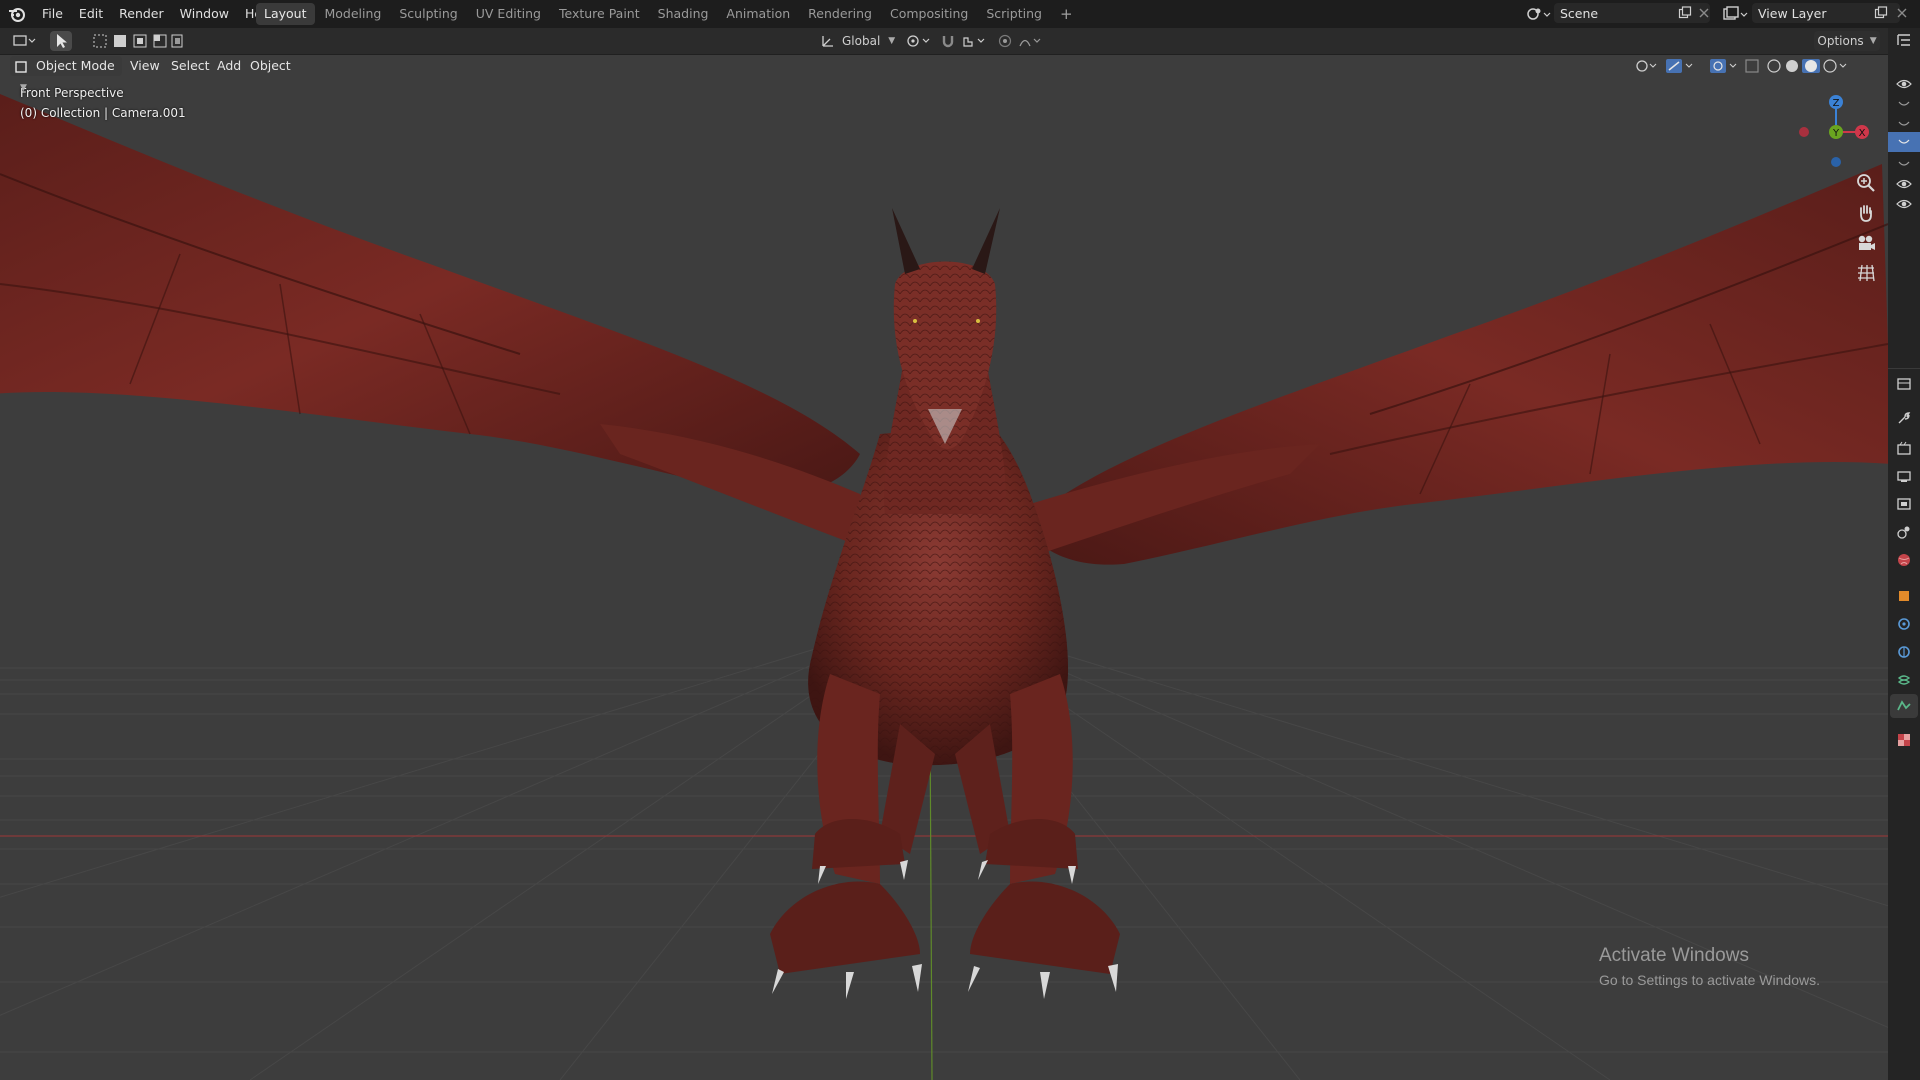  Describe the element at coordinates (1866, 273) in the screenshot. I see `grid-icon` at that location.